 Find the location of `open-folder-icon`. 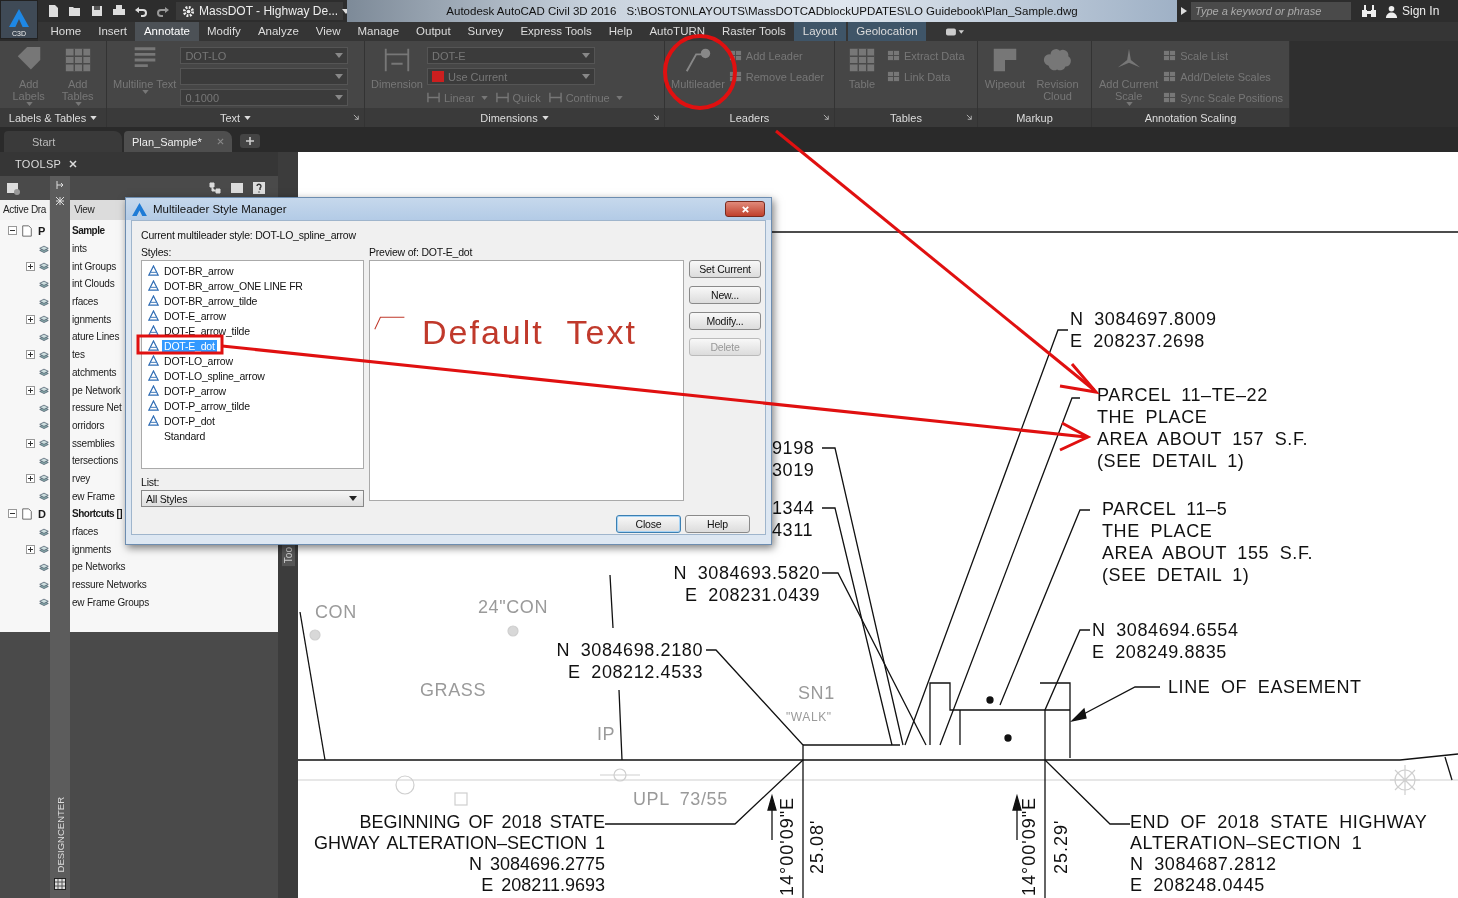

open-folder-icon is located at coordinates (75, 11).